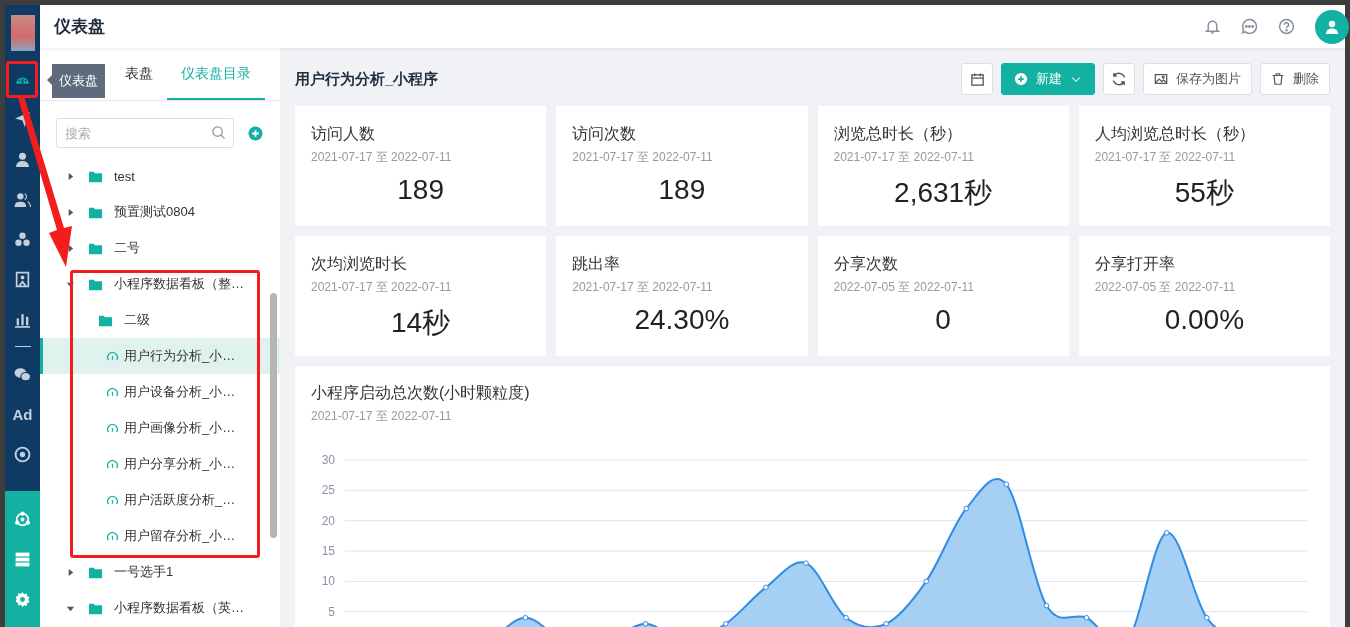 The image size is (1350, 627). Describe the element at coordinates (421, 323) in the screenshot. I see `metric-value: 14秒` at that location.